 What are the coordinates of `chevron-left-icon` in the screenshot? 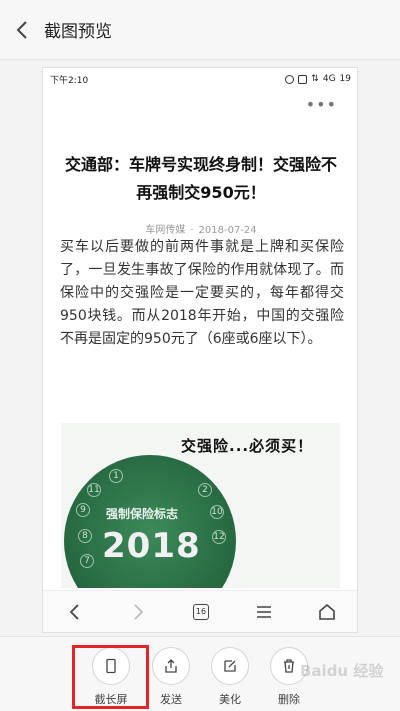 It's located at (74, 612).